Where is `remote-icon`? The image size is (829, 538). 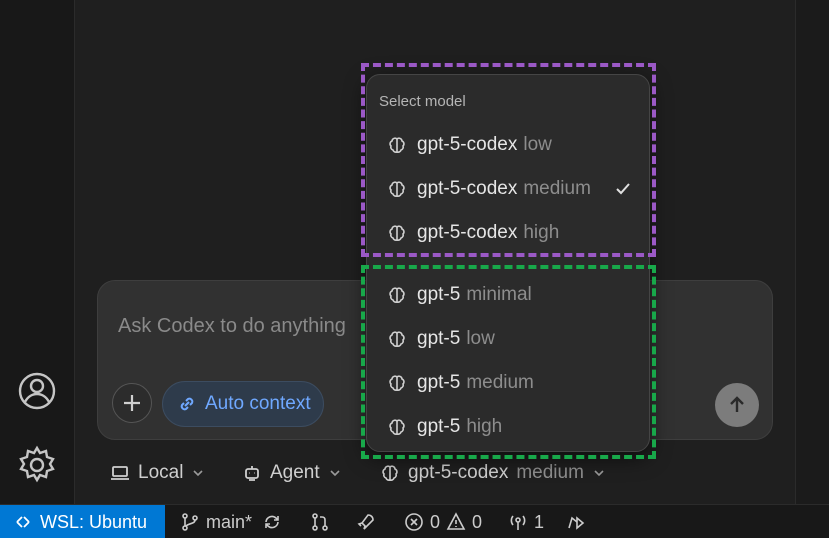 remote-icon is located at coordinates (23, 522).